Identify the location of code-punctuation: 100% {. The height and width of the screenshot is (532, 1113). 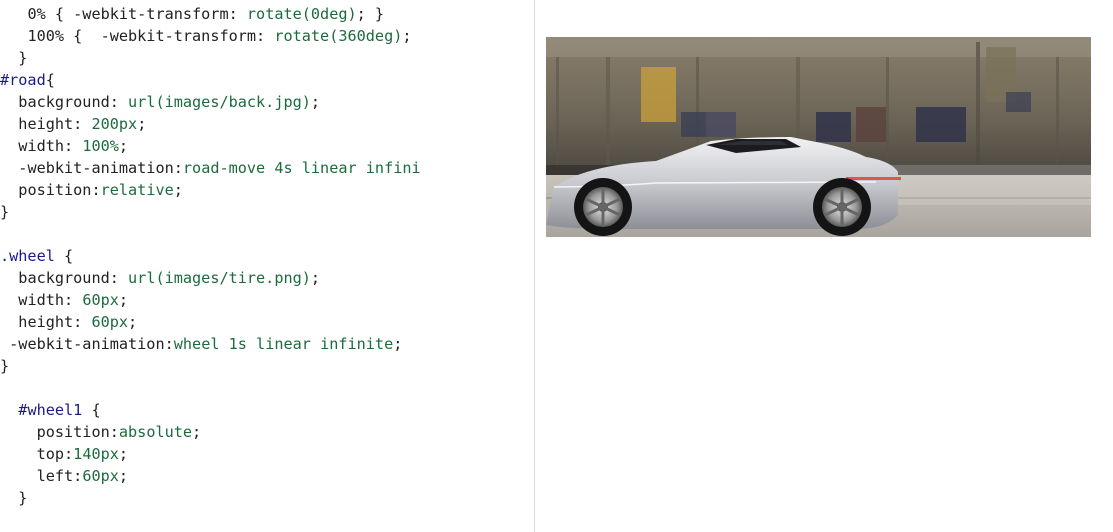
(64, 36).